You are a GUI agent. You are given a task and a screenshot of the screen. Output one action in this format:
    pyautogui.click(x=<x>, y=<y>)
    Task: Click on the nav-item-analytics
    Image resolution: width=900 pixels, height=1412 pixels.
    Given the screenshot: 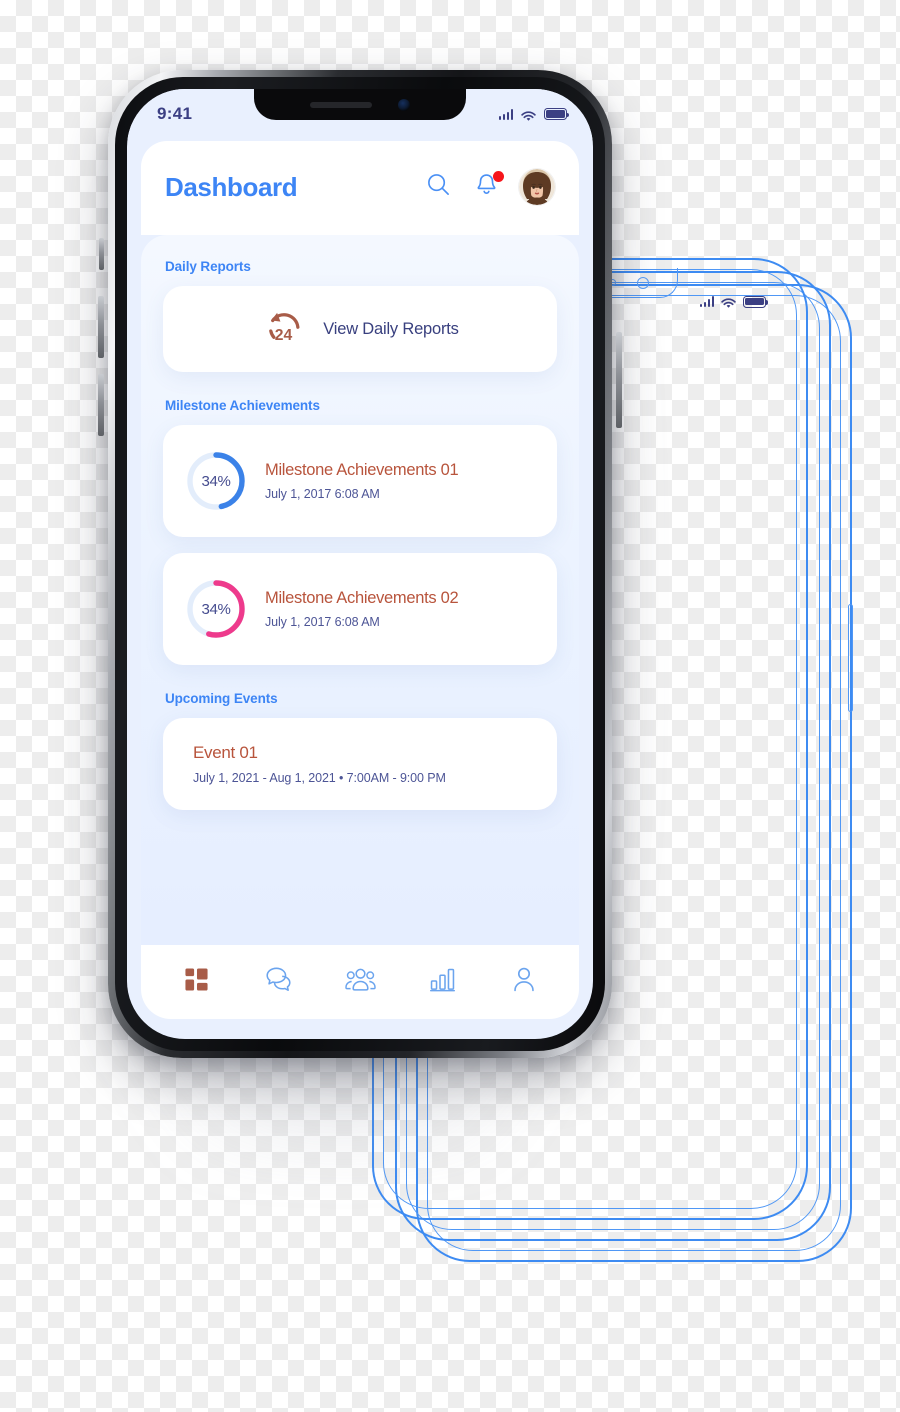 What is the action you would take?
    pyautogui.click(x=442, y=982)
    